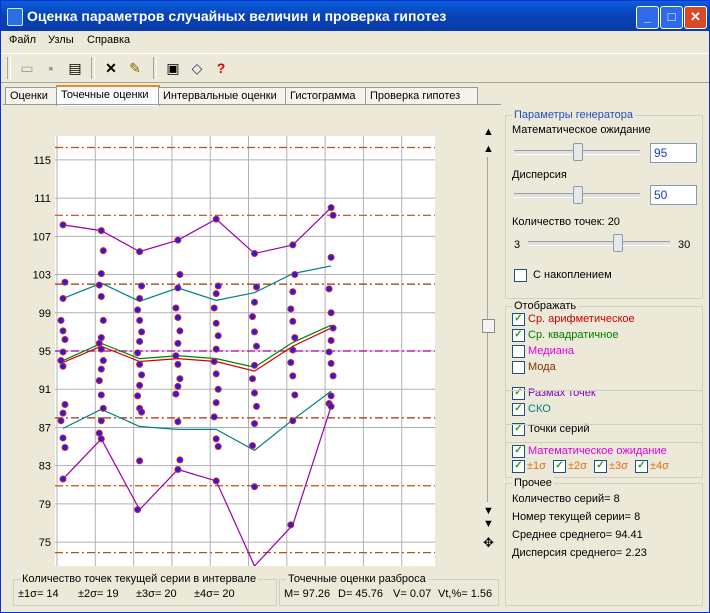 Image resolution: width=710 pixels, height=613 pixels. What do you see at coordinates (673, 153) in the screenshot?
I see `expectation-field: 95` at bounding box center [673, 153].